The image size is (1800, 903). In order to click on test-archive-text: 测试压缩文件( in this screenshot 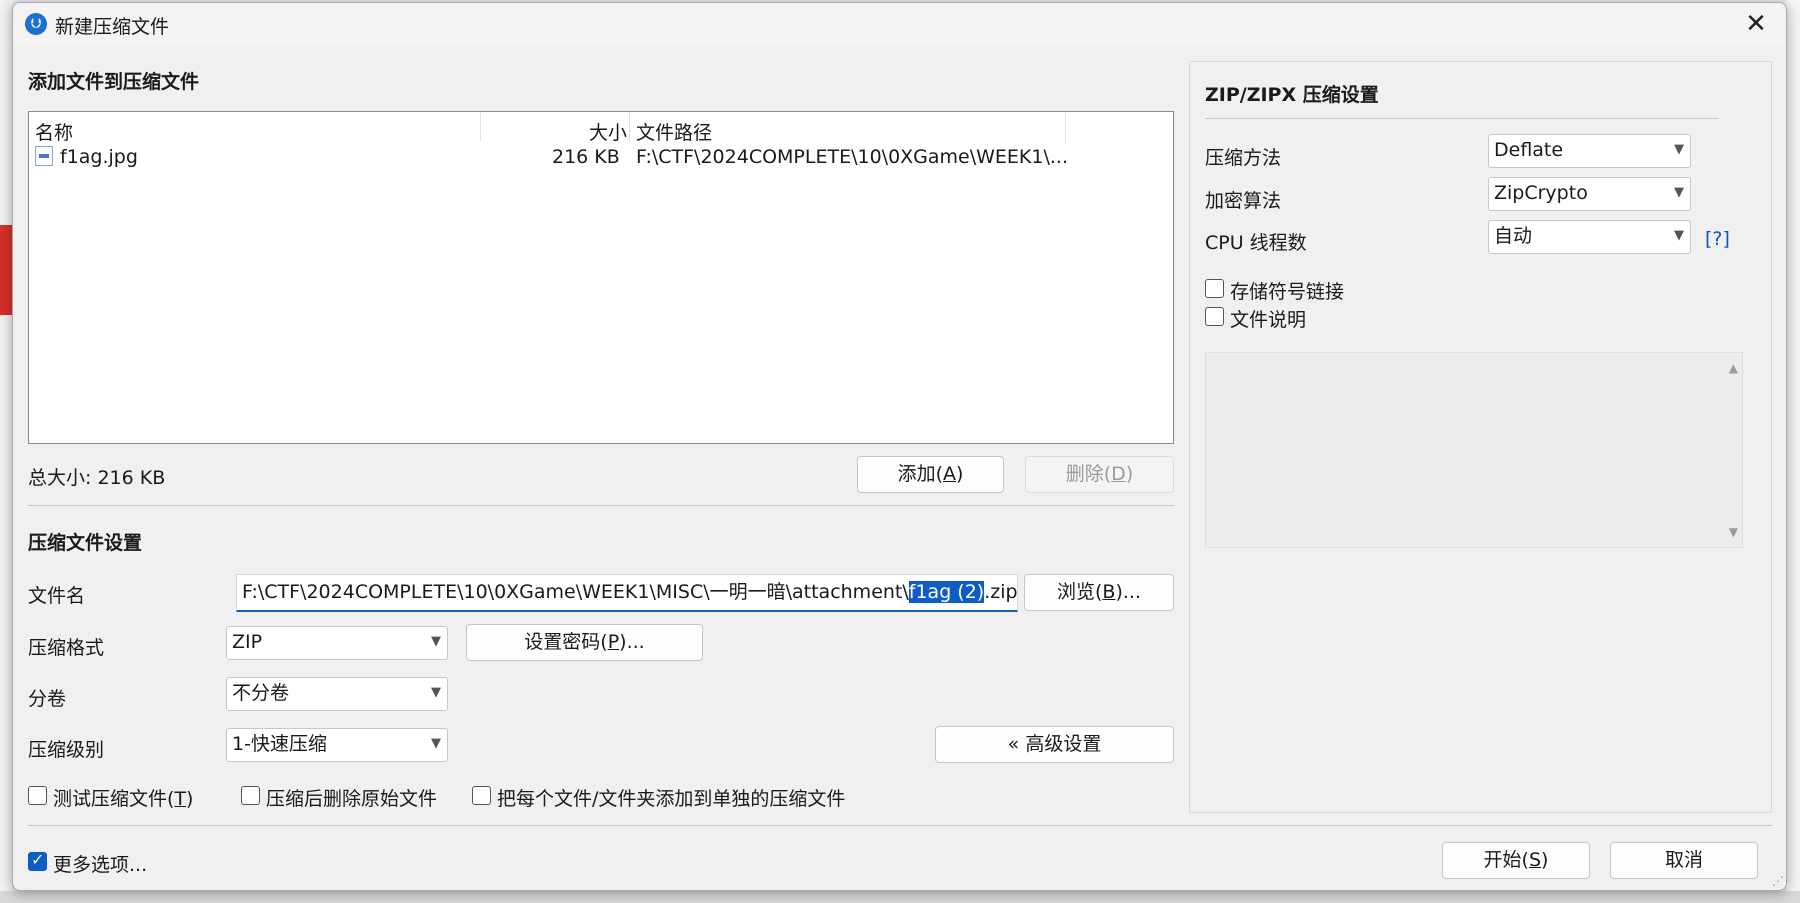, I will do `click(114, 799)`.